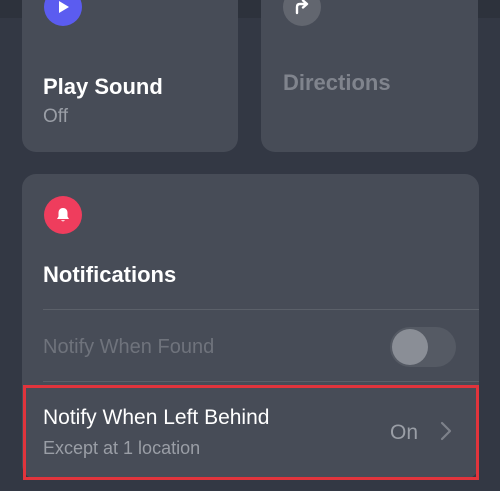  Describe the element at coordinates (55, 116) in the screenshot. I see `play-sound-status: Off` at that location.